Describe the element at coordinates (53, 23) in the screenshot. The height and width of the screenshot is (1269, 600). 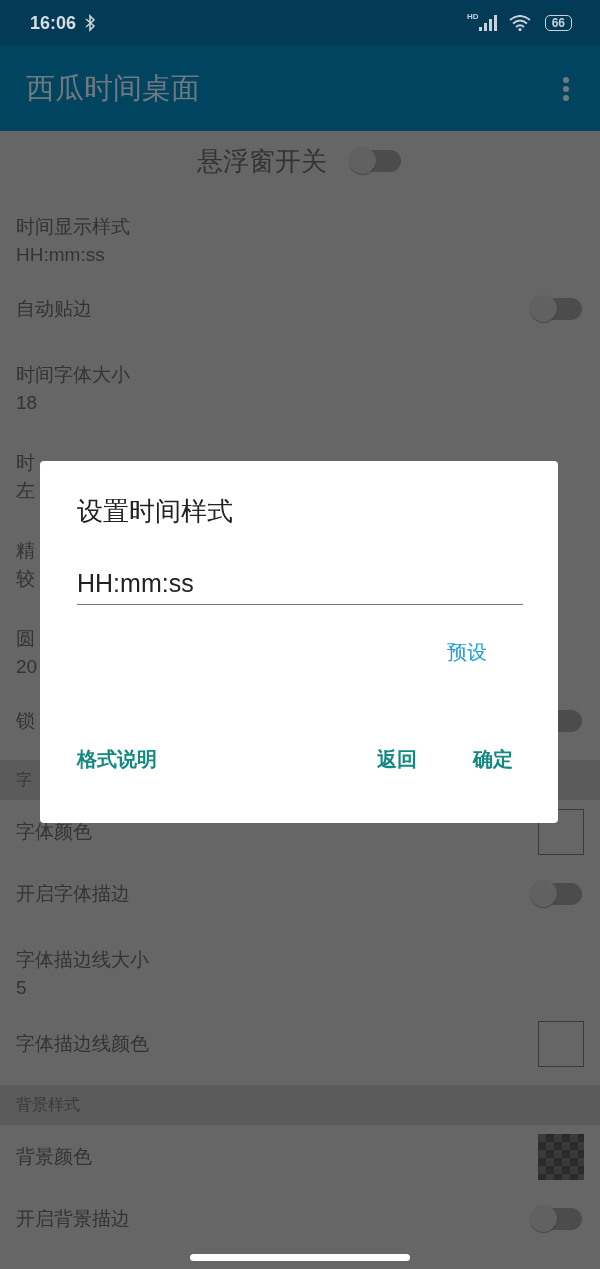
I see `clock: 16:06` at that location.